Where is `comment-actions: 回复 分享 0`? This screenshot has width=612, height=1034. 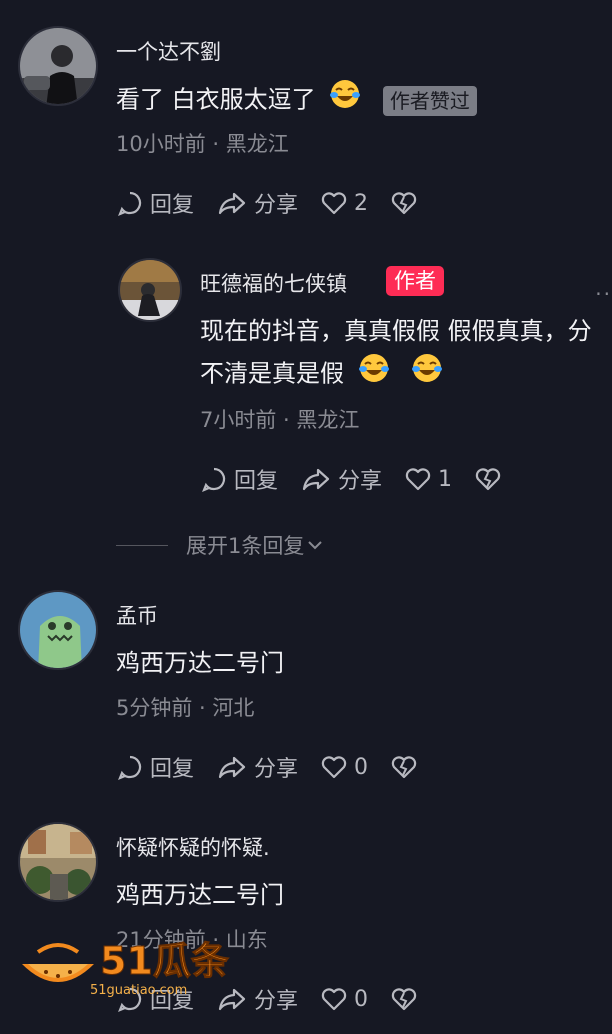
comment-actions: 回复 分享 0 is located at coordinates (281, 767).